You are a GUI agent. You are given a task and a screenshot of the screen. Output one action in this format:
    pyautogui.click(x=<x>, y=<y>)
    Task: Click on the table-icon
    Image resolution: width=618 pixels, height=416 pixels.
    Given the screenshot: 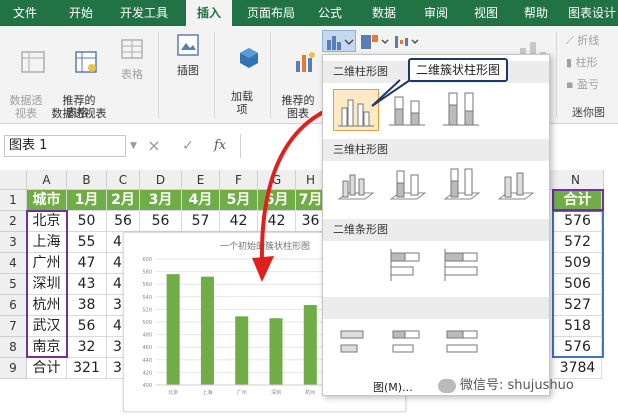 What is the action you would take?
    pyautogui.click(x=132, y=49)
    